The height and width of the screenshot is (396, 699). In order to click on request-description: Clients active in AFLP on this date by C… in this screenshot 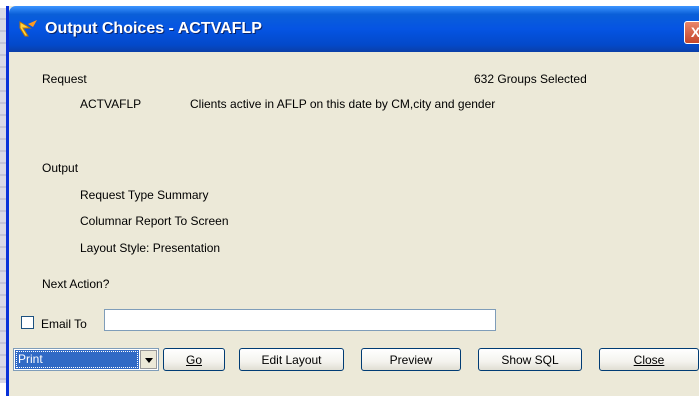, I will do `click(343, 104)`.